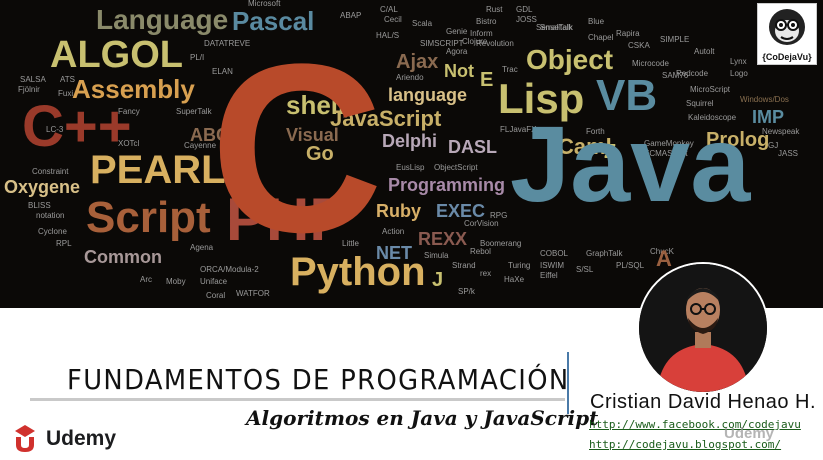  Describe the element at coordinates (29, 89) in the screenshot. I see `word-cloud-term: Fjölnir` at that location.